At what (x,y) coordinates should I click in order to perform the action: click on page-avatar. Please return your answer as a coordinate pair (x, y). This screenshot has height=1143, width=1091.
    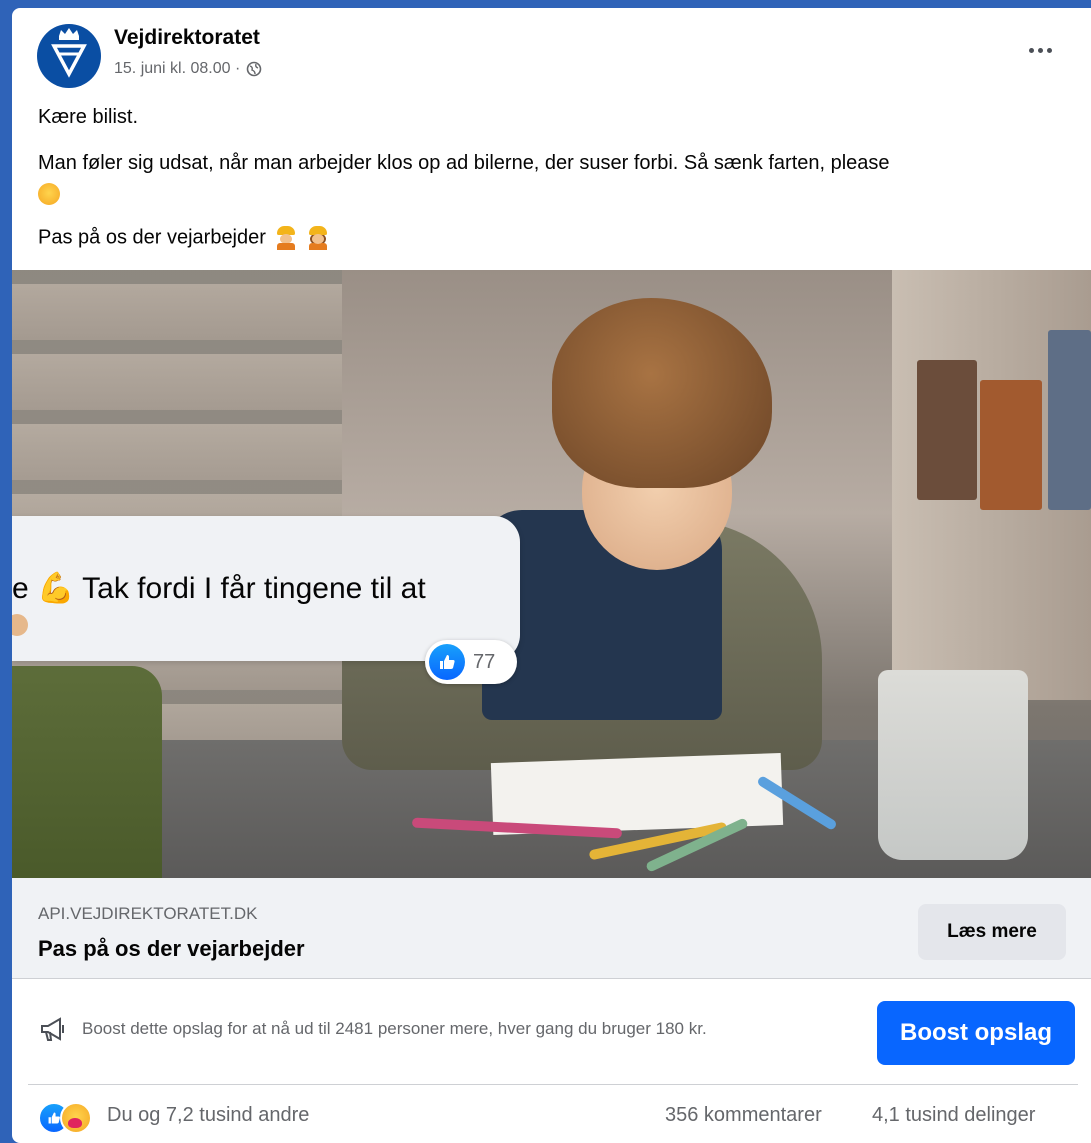
    Looking at the image, I should click on (69, 56).